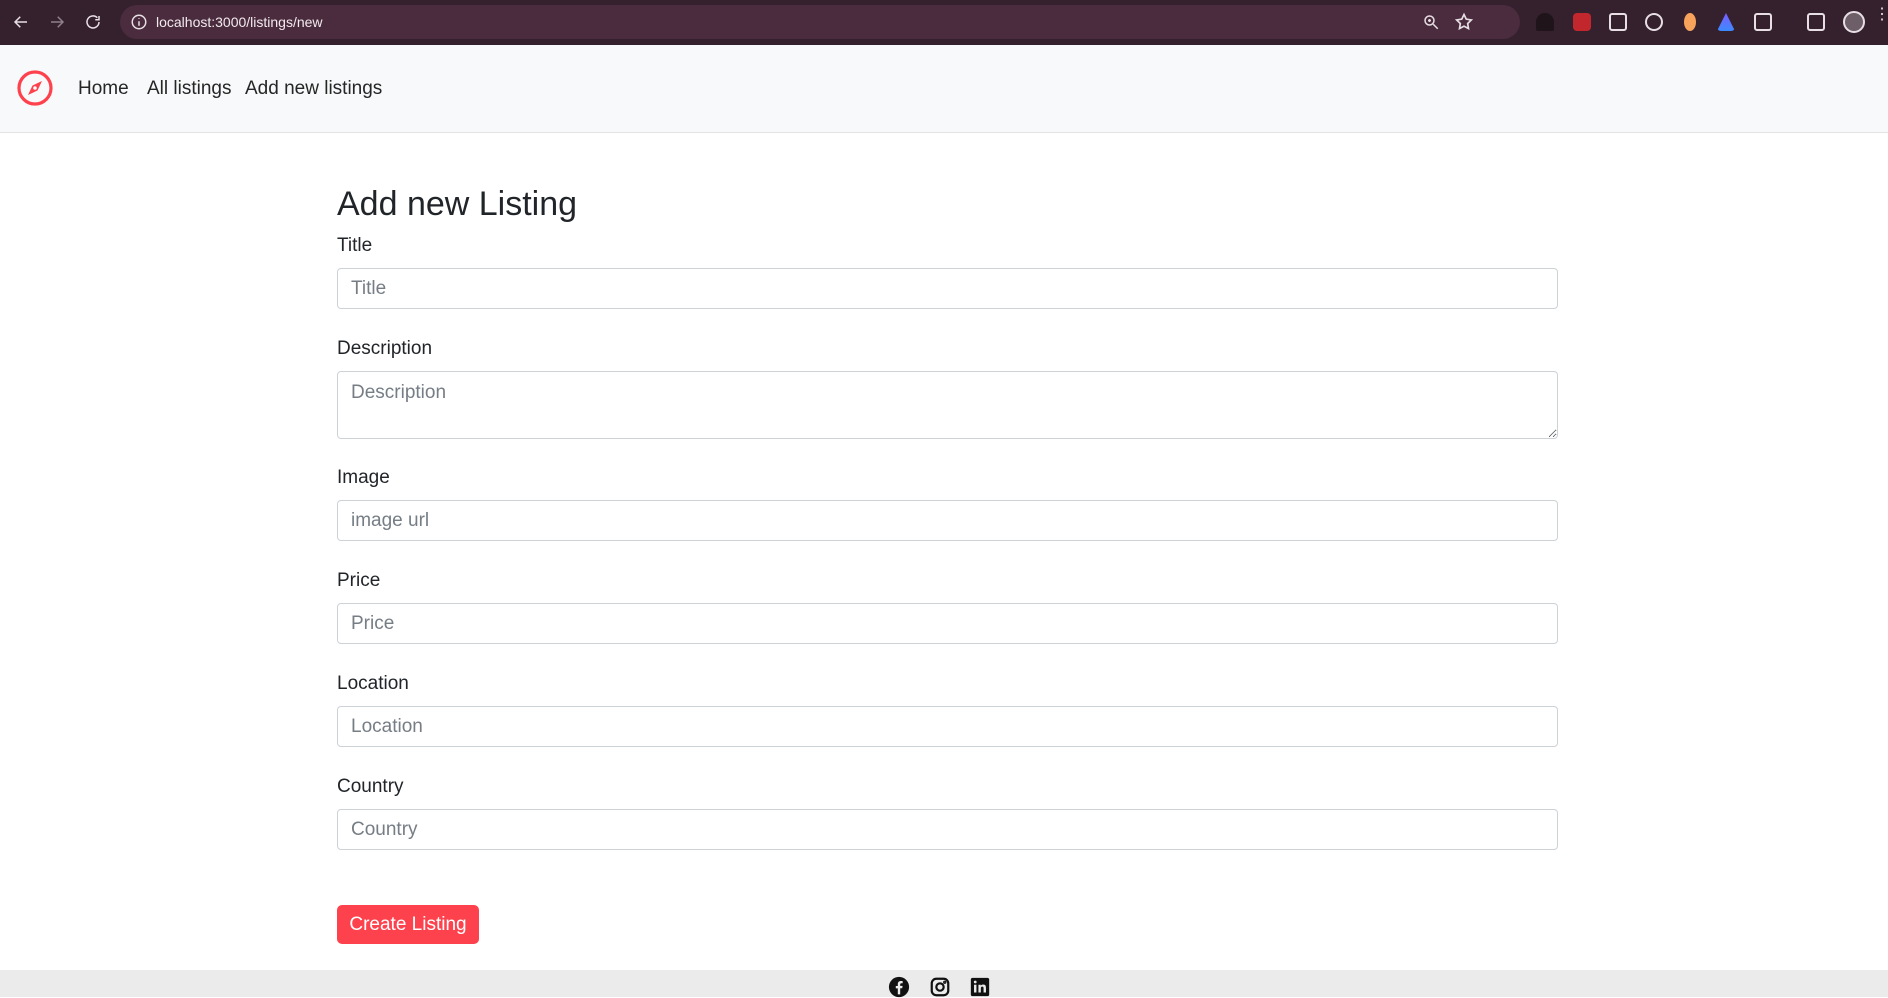 The width and height of the screenshot is (1888, 998). I want to click on price-input, so click(947, 623).